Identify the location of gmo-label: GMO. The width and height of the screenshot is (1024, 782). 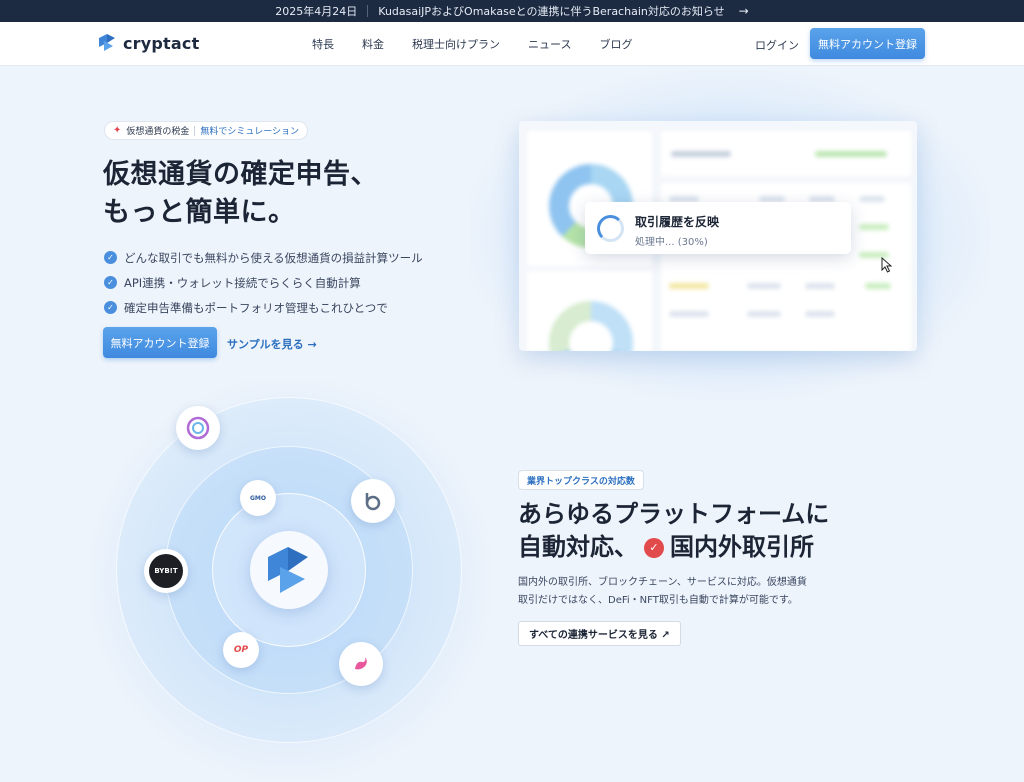
(258, 498).